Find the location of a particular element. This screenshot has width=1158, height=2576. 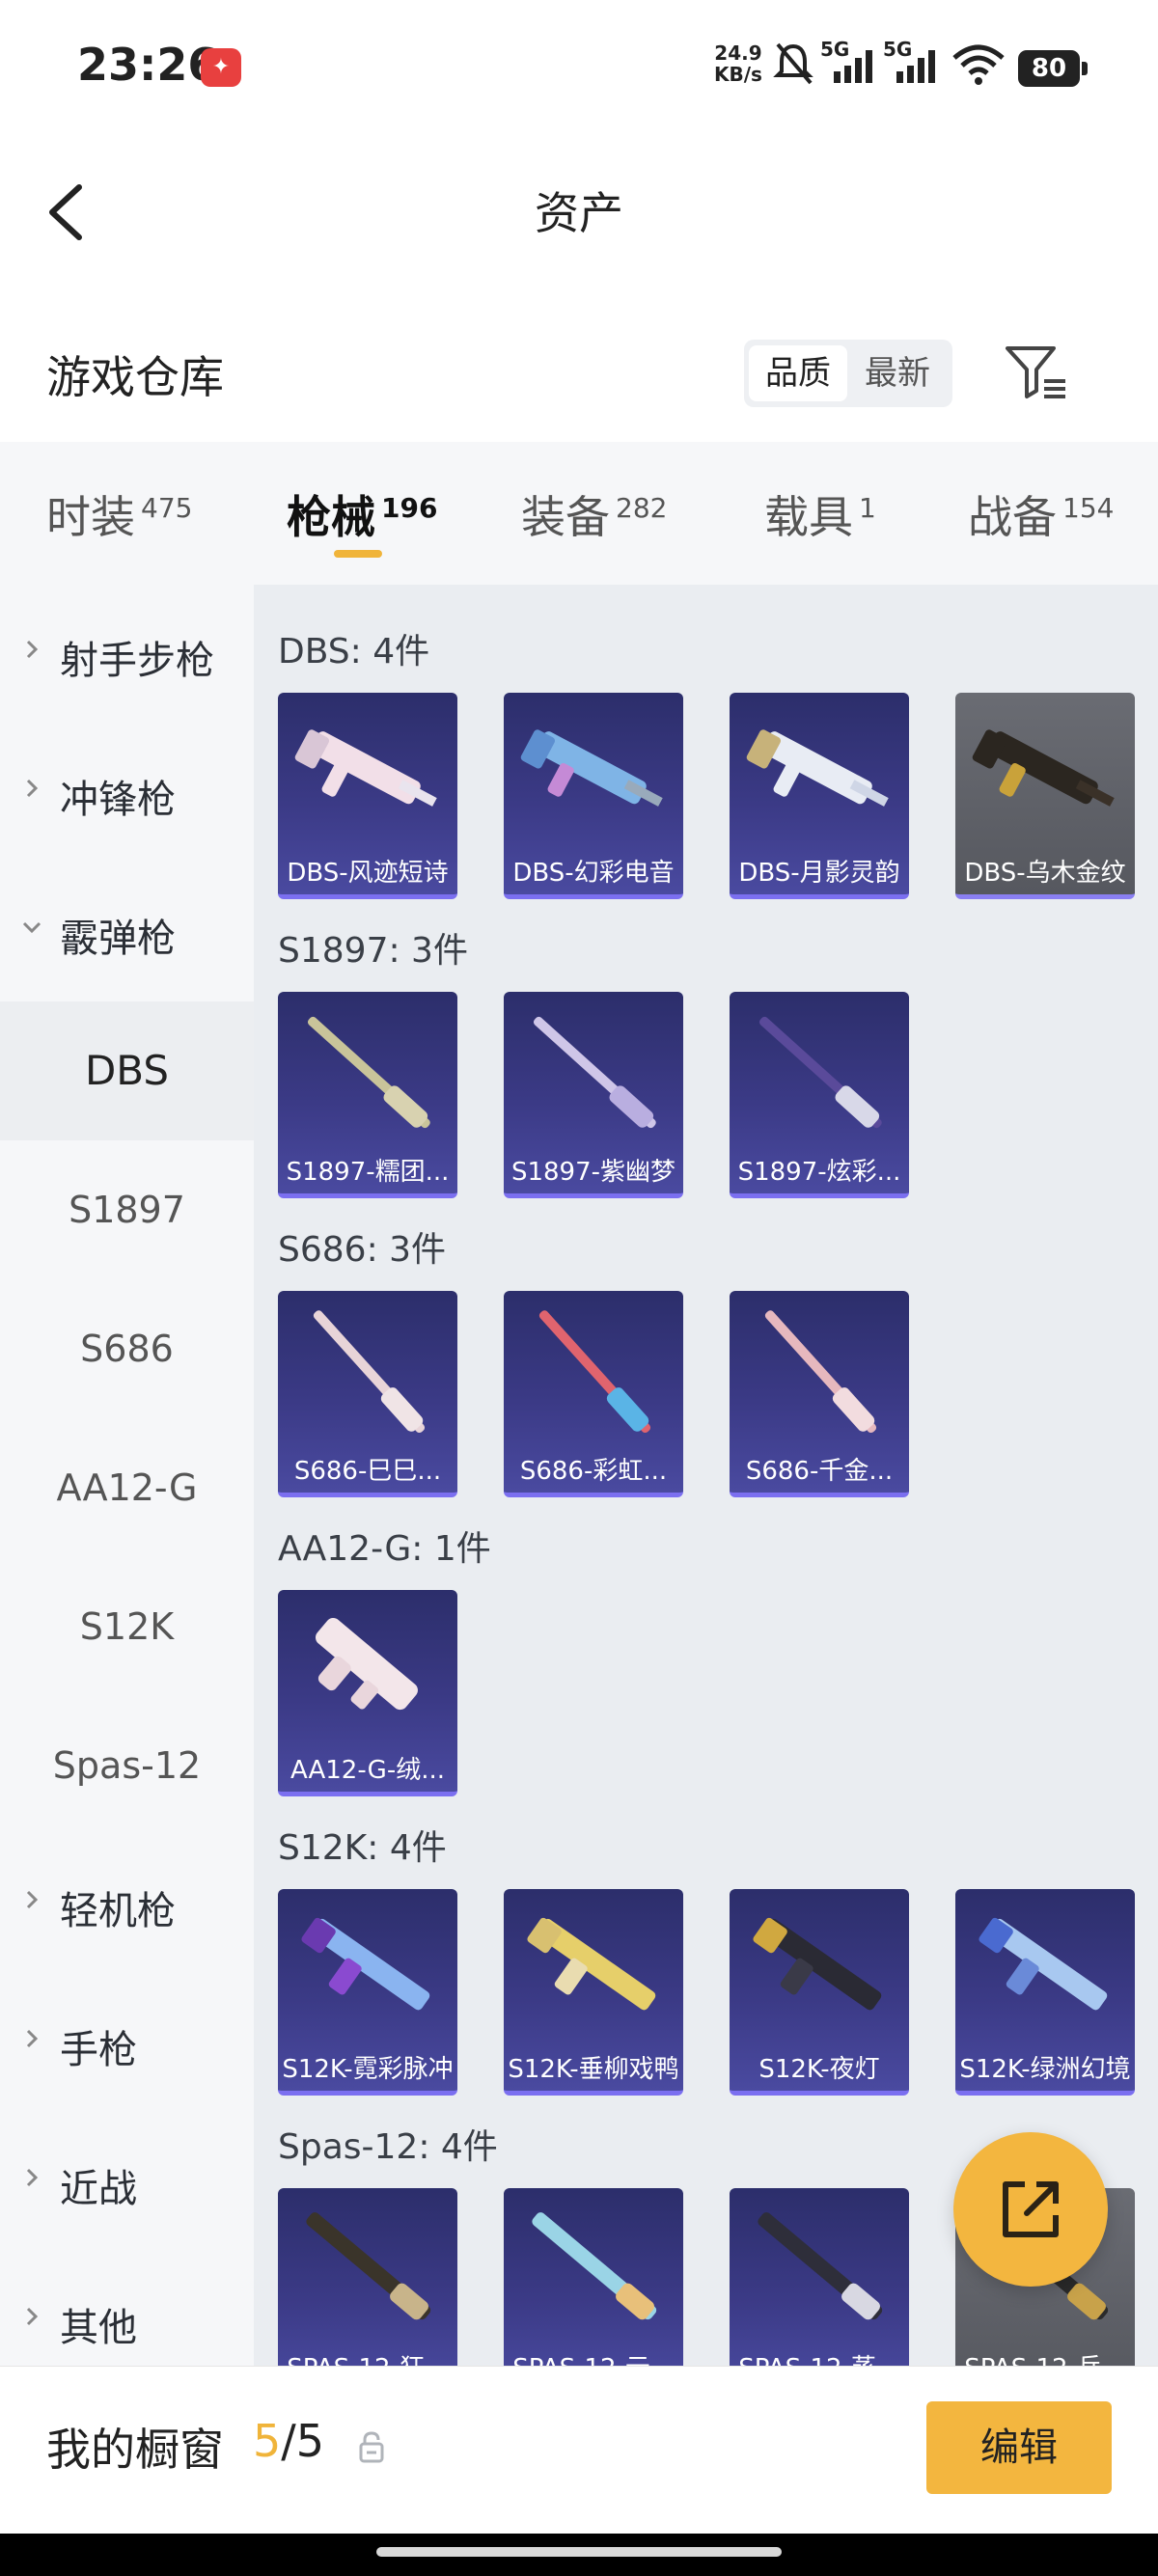

sidebar-category-smg: 冲锋枪 is located at coordinates (127, 794).